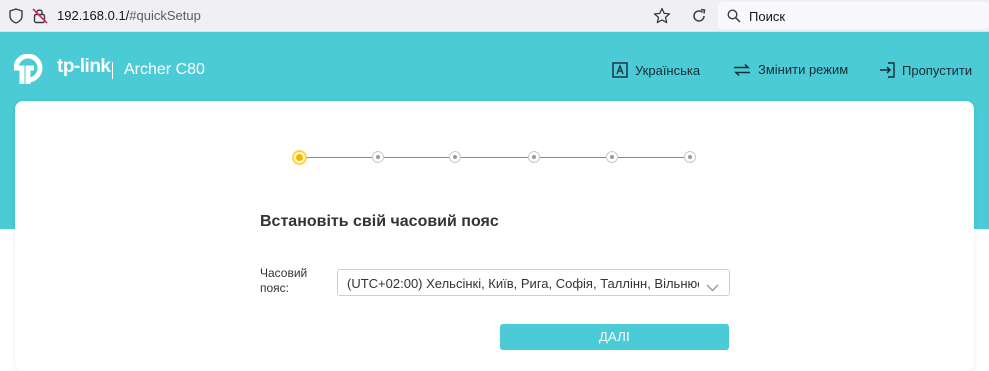 The height and width of the screenshot is (371, 989). What do you see at coordinates (40, 18) in the screenshot?
I see `broken-lock-icon` at bounding box center [40, 18].